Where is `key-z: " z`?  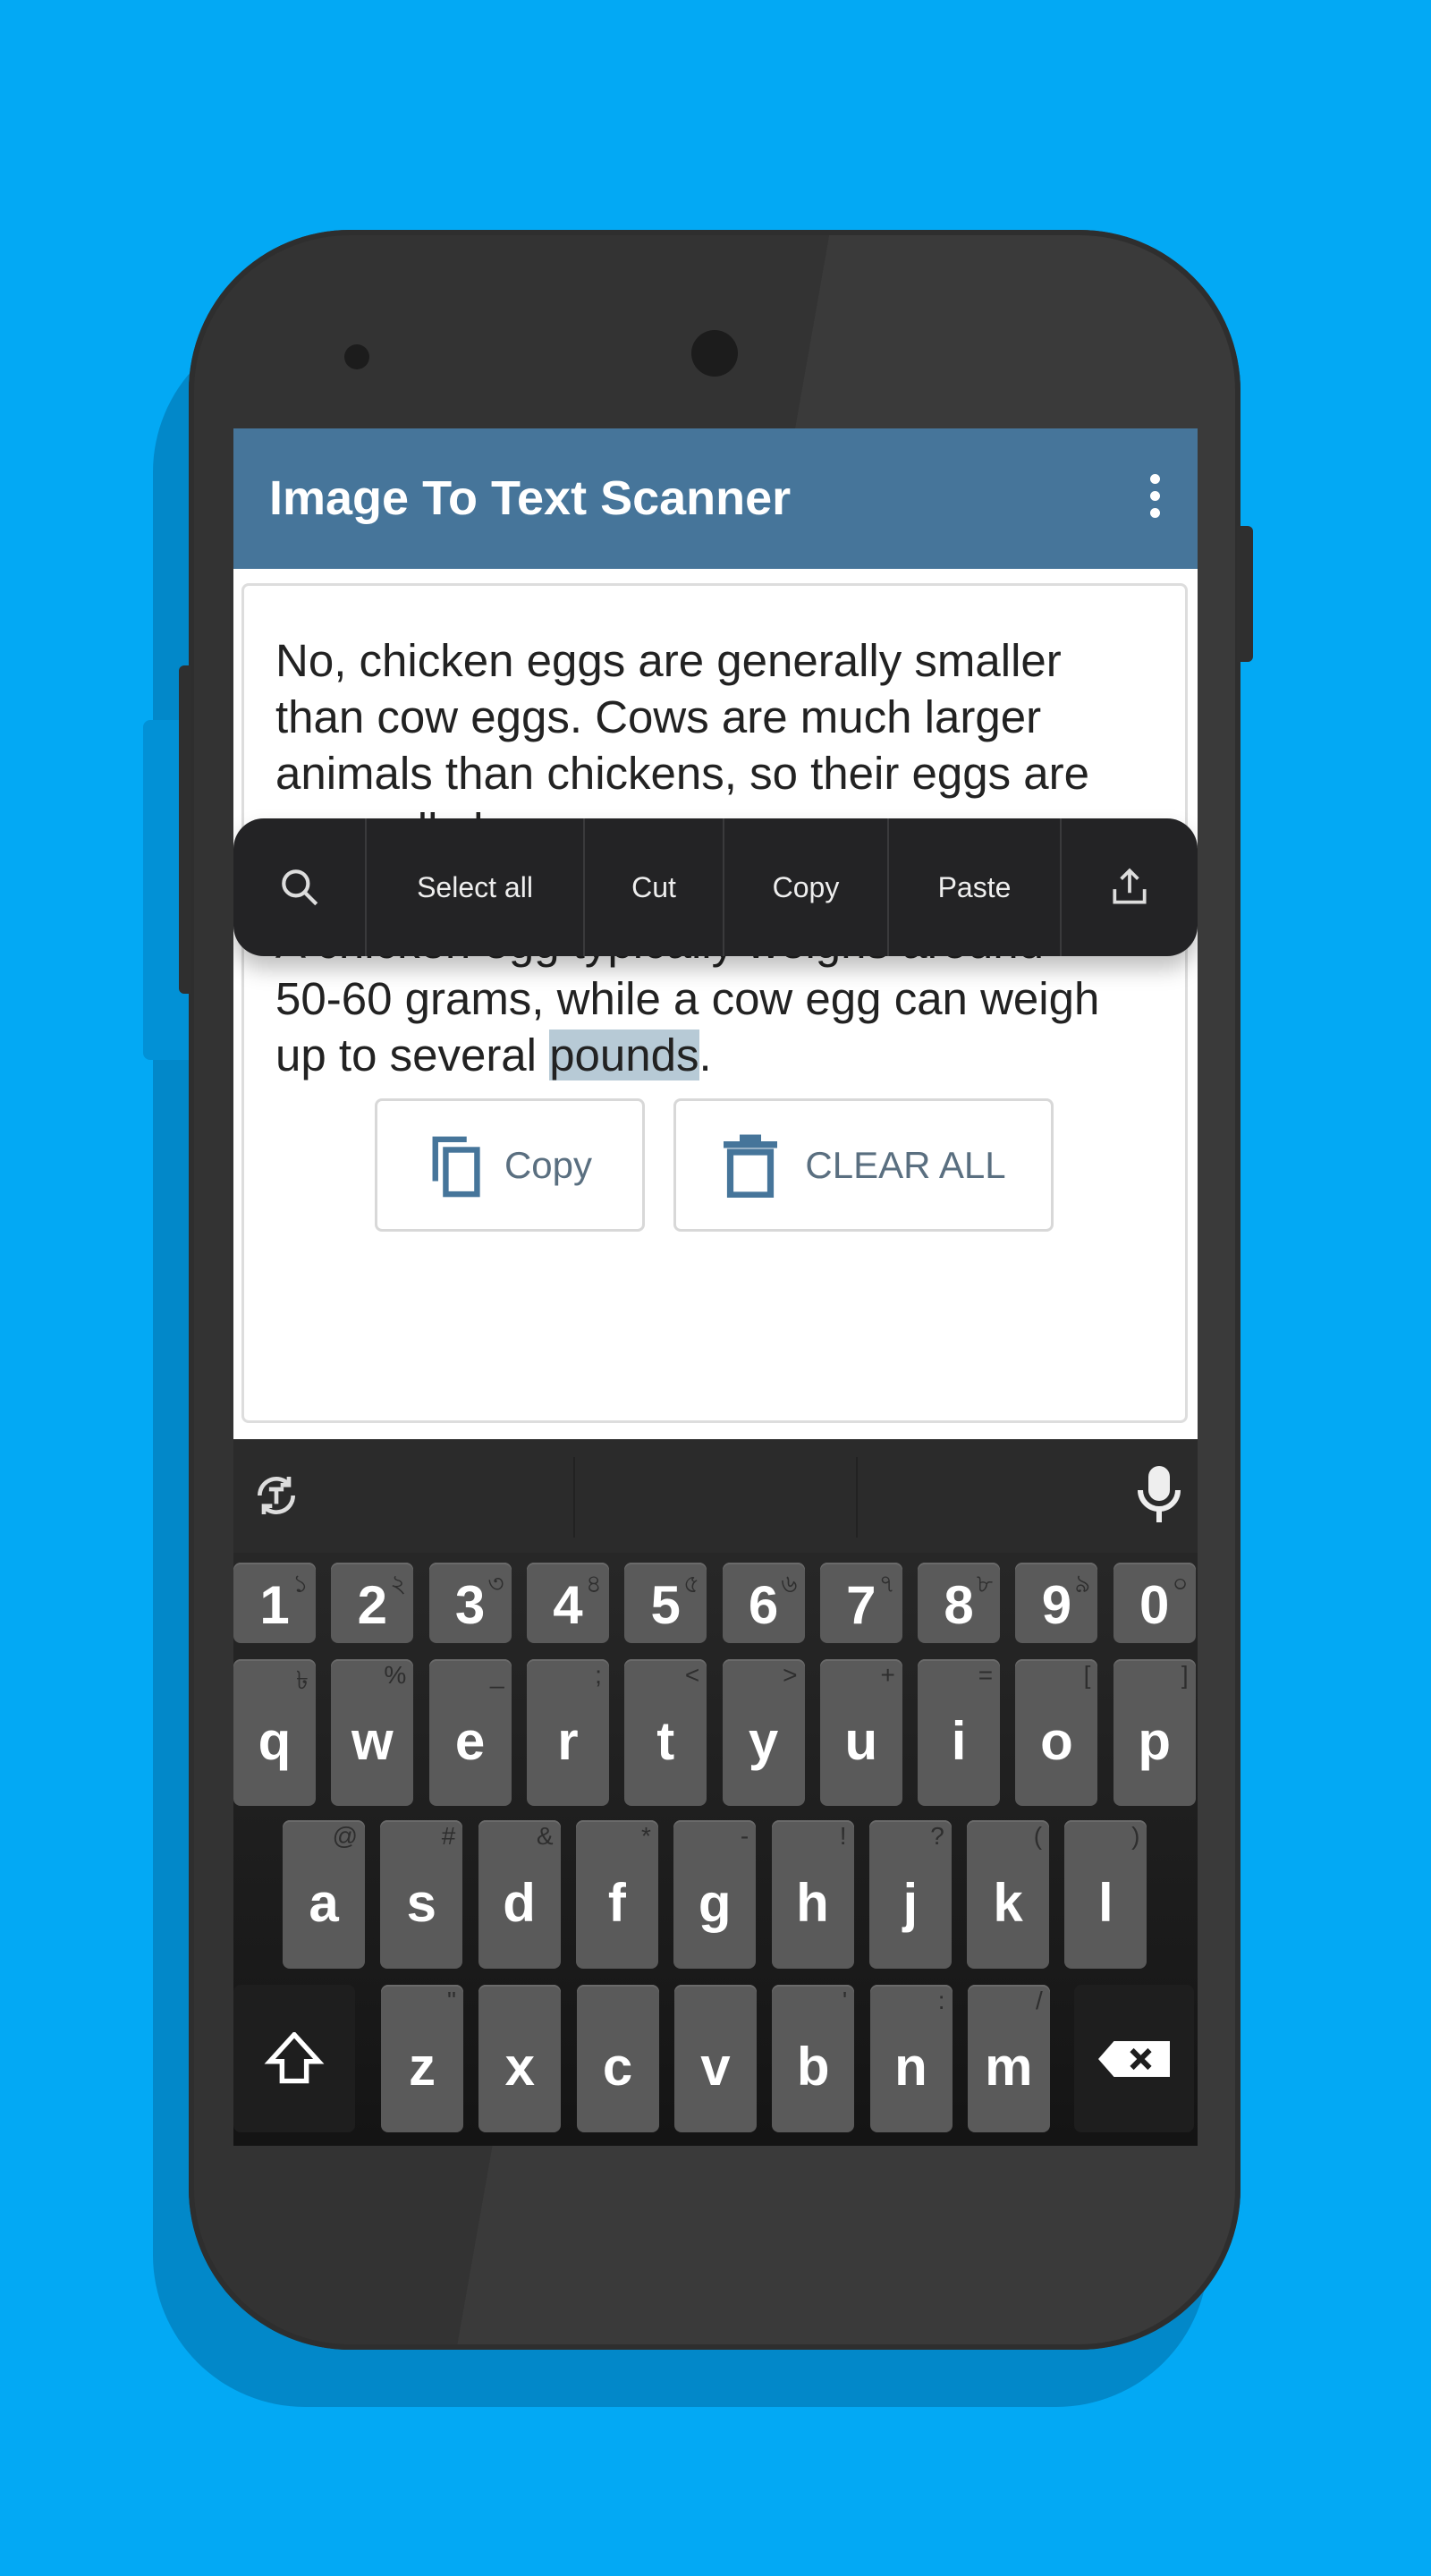 key-z: " z is located at coordinates (422, 2058).